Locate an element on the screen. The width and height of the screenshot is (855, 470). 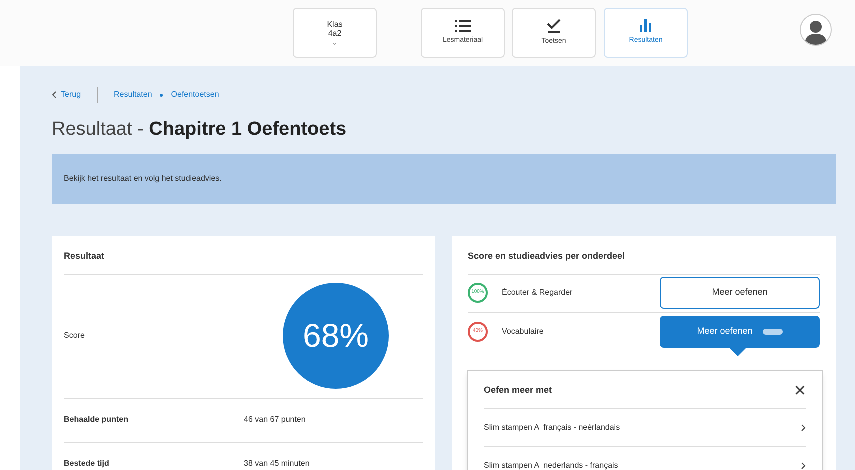
chevron-left-icon is located at coordinates (54, 95).